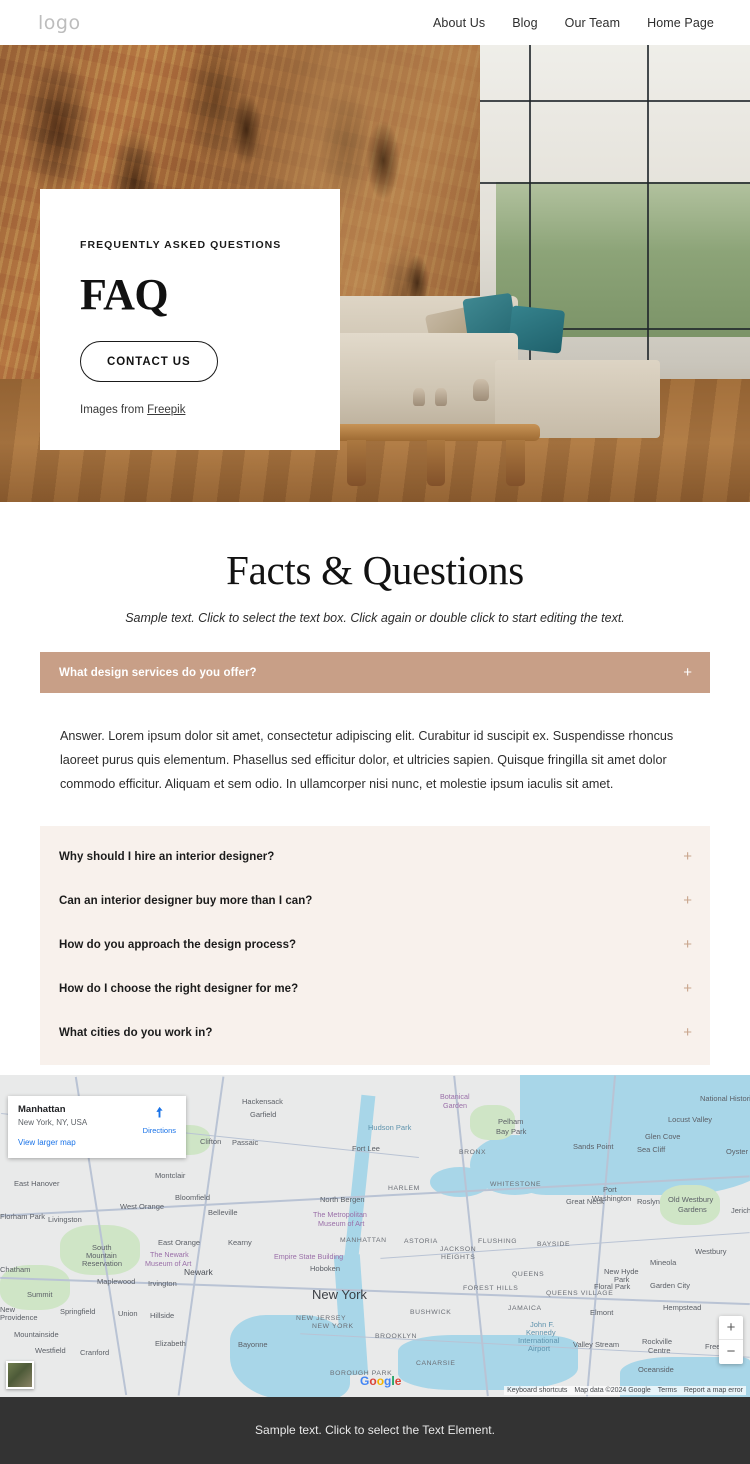 The width and height of the screenshot is (750, 1464). Describe the element at coordinates (667, 1390) in the screenshot. I see `terms-link: Terms` at that location.